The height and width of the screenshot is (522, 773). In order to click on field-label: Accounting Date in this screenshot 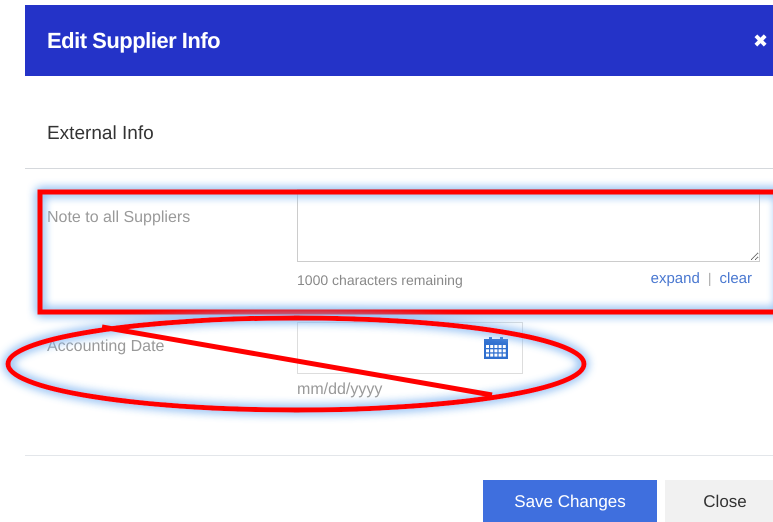, I will do `click(106, 347)`.